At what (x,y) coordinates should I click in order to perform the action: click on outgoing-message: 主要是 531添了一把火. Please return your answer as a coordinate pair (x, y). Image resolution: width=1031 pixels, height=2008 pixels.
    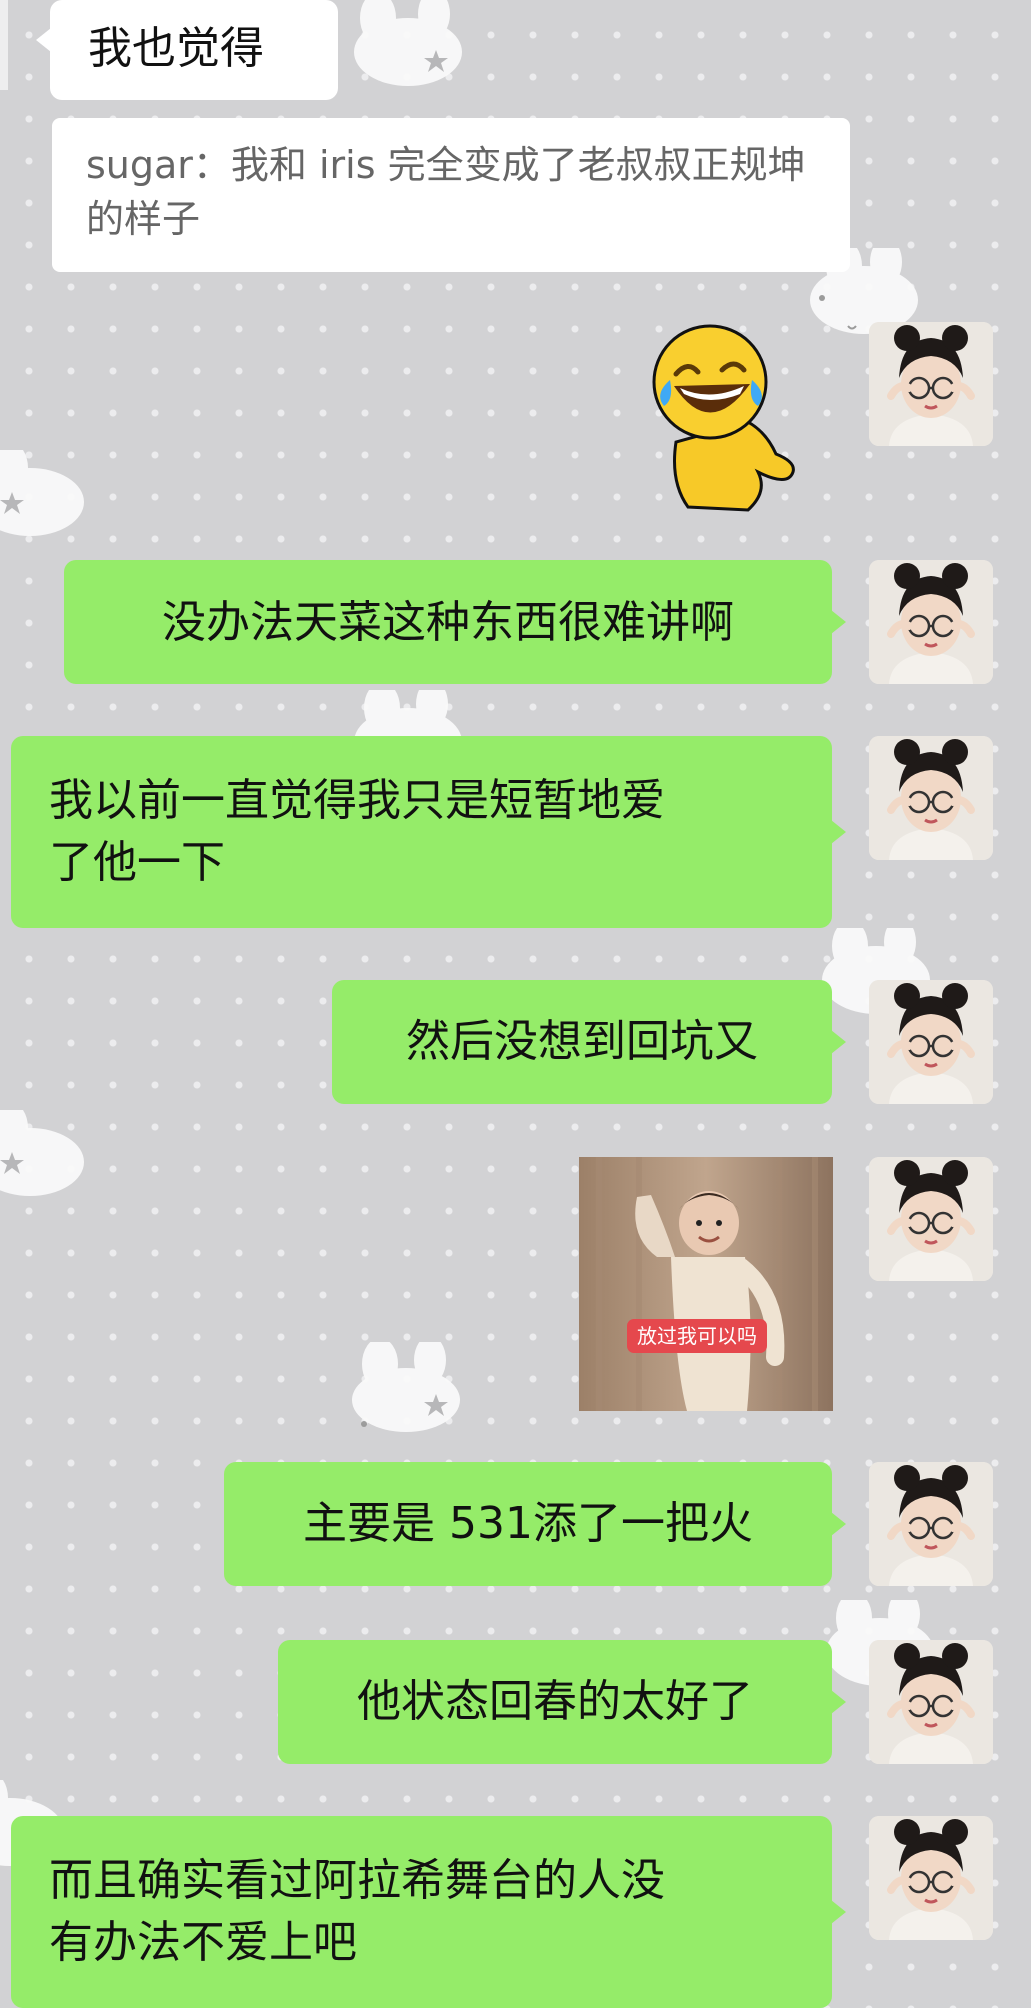
    Looking at the image, I should click on (535, 1524).